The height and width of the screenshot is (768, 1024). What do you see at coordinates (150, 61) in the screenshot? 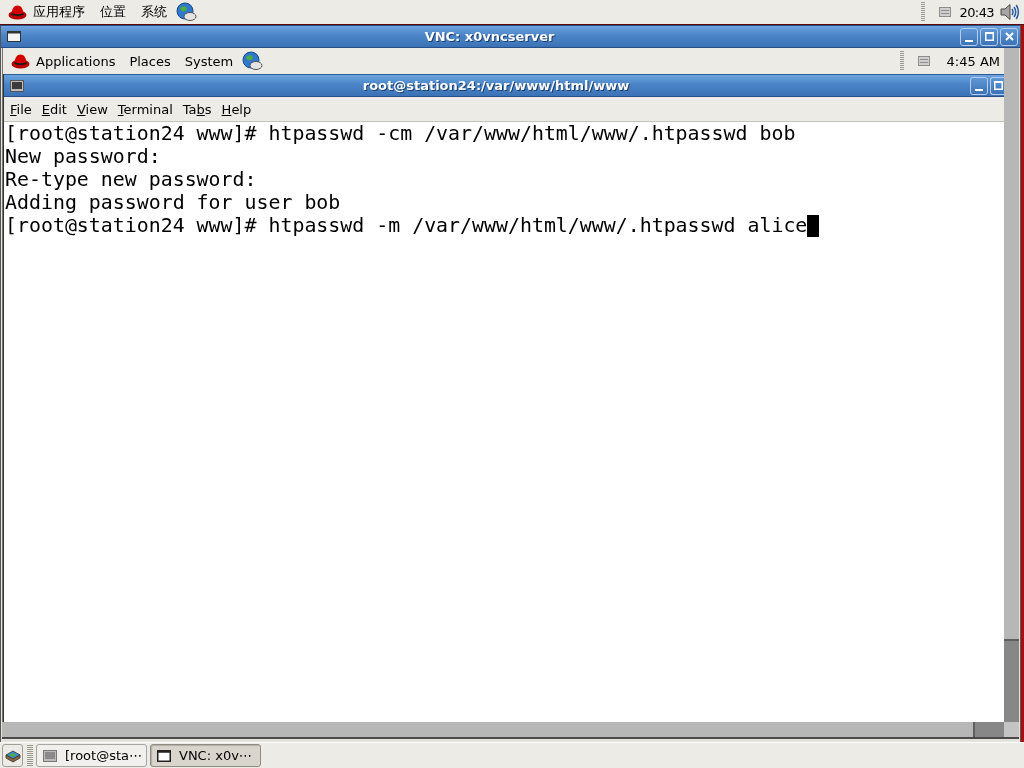
I see `panel-menu: Places` at bounding box center [150, 61].